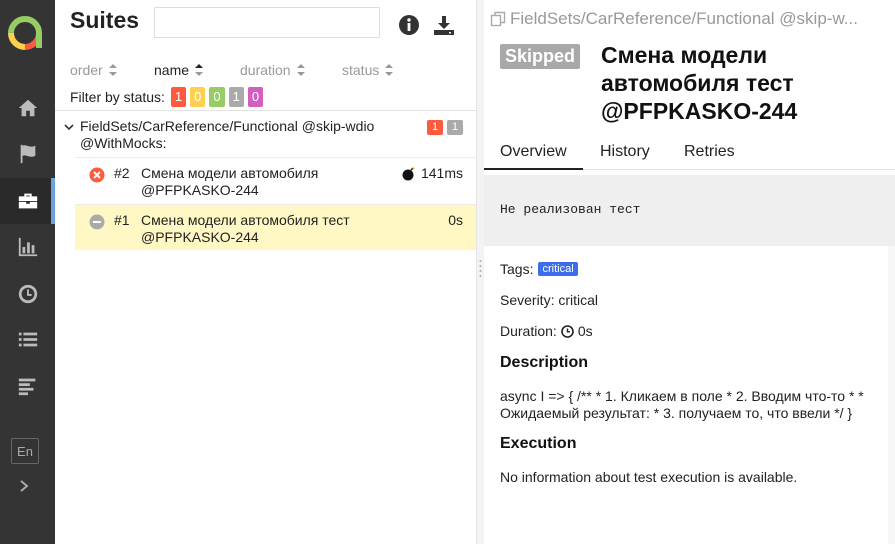 This screenshot has width=895, height=544. I want to click on sort-name-label: name, so click(172, 70).